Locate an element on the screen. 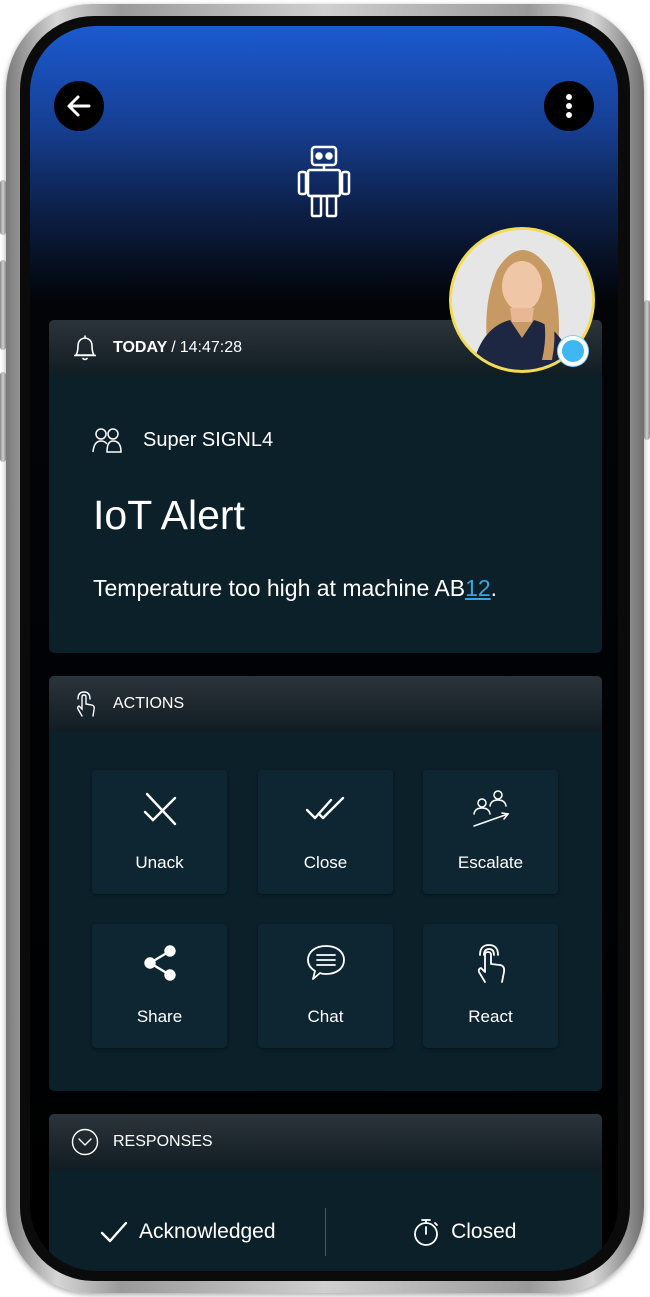  unack-label: Unack is located at coordinates (159, 862).